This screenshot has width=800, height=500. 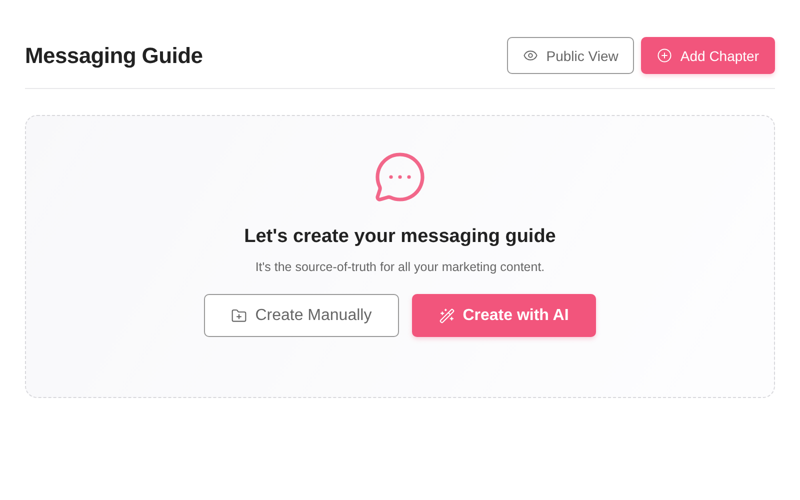 I want to click on plus-circle-icon, so click(x=664, y=55).